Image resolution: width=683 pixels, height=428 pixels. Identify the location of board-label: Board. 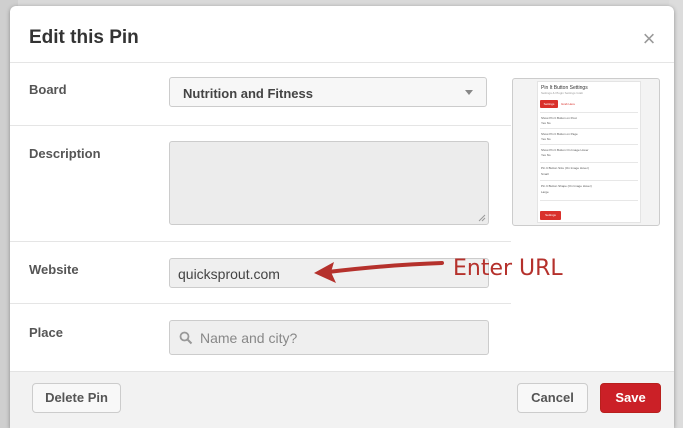
(48, 89).